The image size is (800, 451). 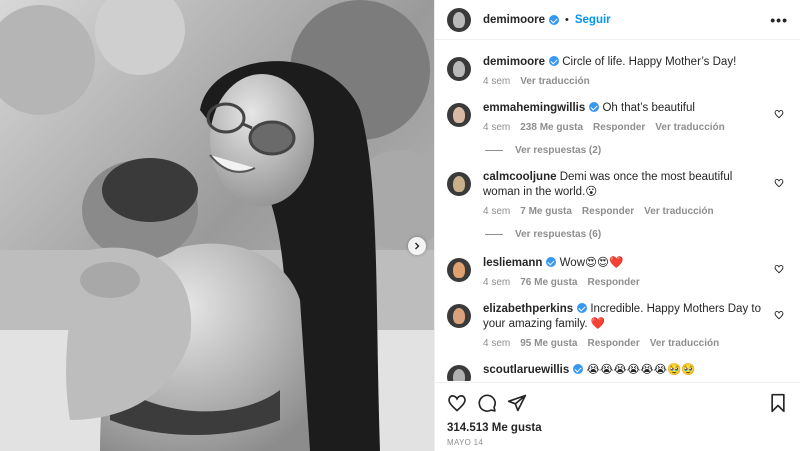 I want to click on comment-text: Oh that’s beautiful, so click(x=648, y=108).